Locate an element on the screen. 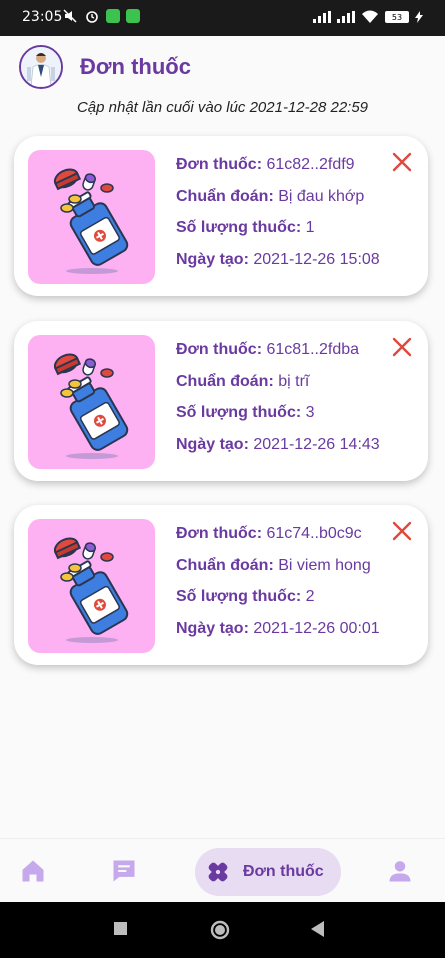  home-button-icon is located at coordinates (220, 930).